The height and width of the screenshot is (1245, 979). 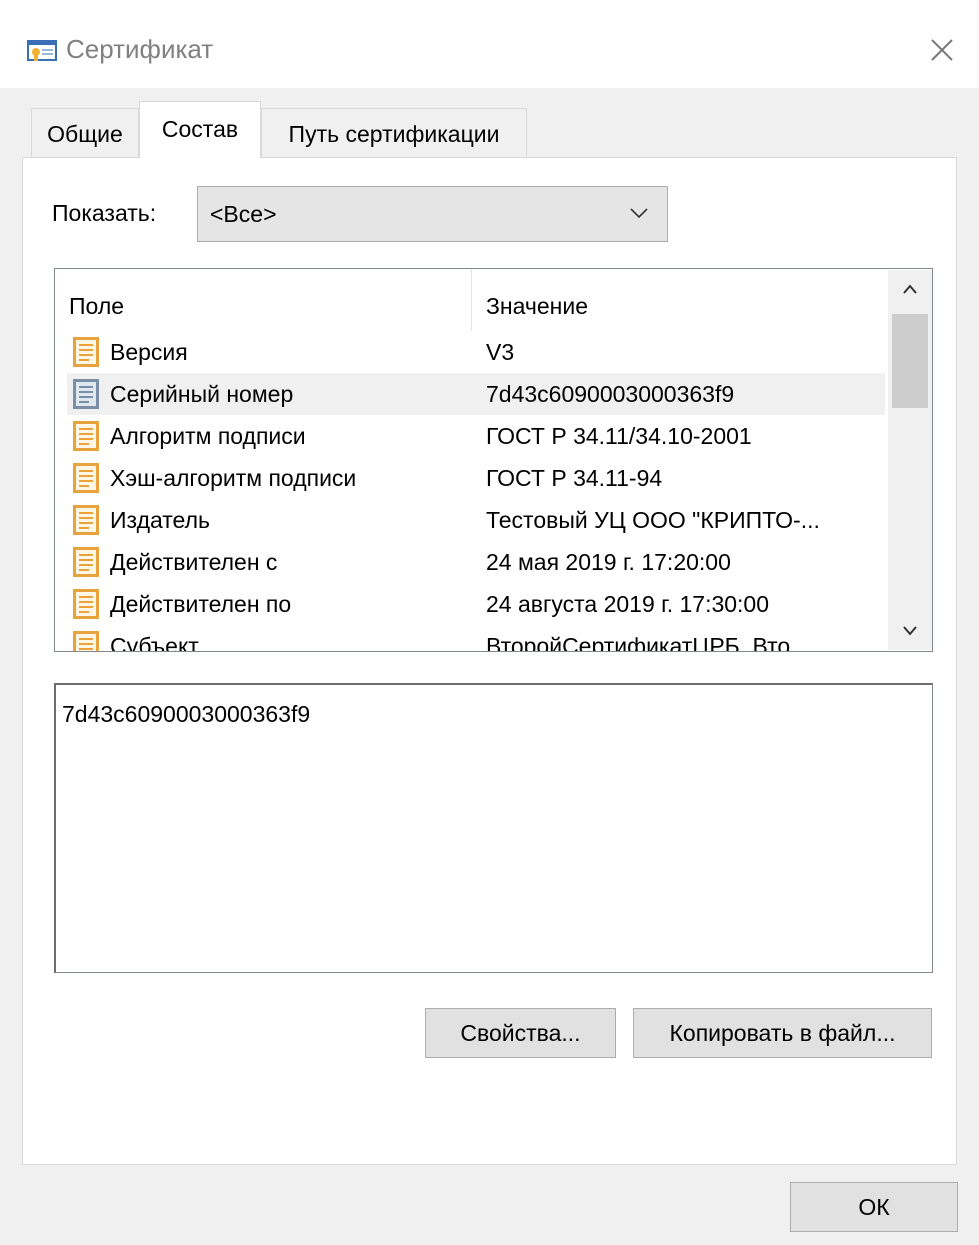 I want to click on certificate-icon, so click(x=42, y=50).